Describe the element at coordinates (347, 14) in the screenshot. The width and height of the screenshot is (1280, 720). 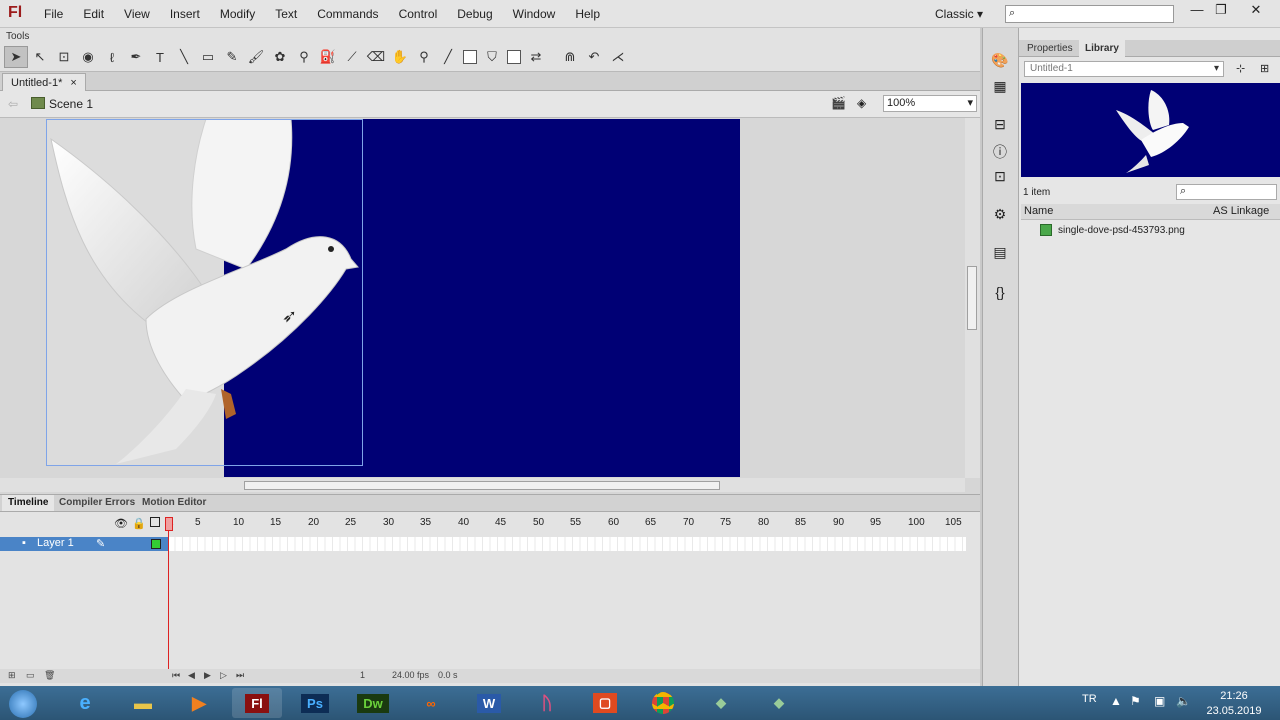
I see `menu-commands: Commands` at that location.